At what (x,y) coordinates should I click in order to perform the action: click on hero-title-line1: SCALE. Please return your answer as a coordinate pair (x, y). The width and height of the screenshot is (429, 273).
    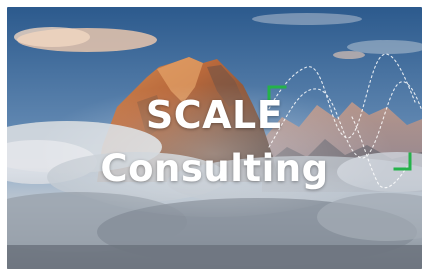
    Looking at the image, I should click on (214, 115).